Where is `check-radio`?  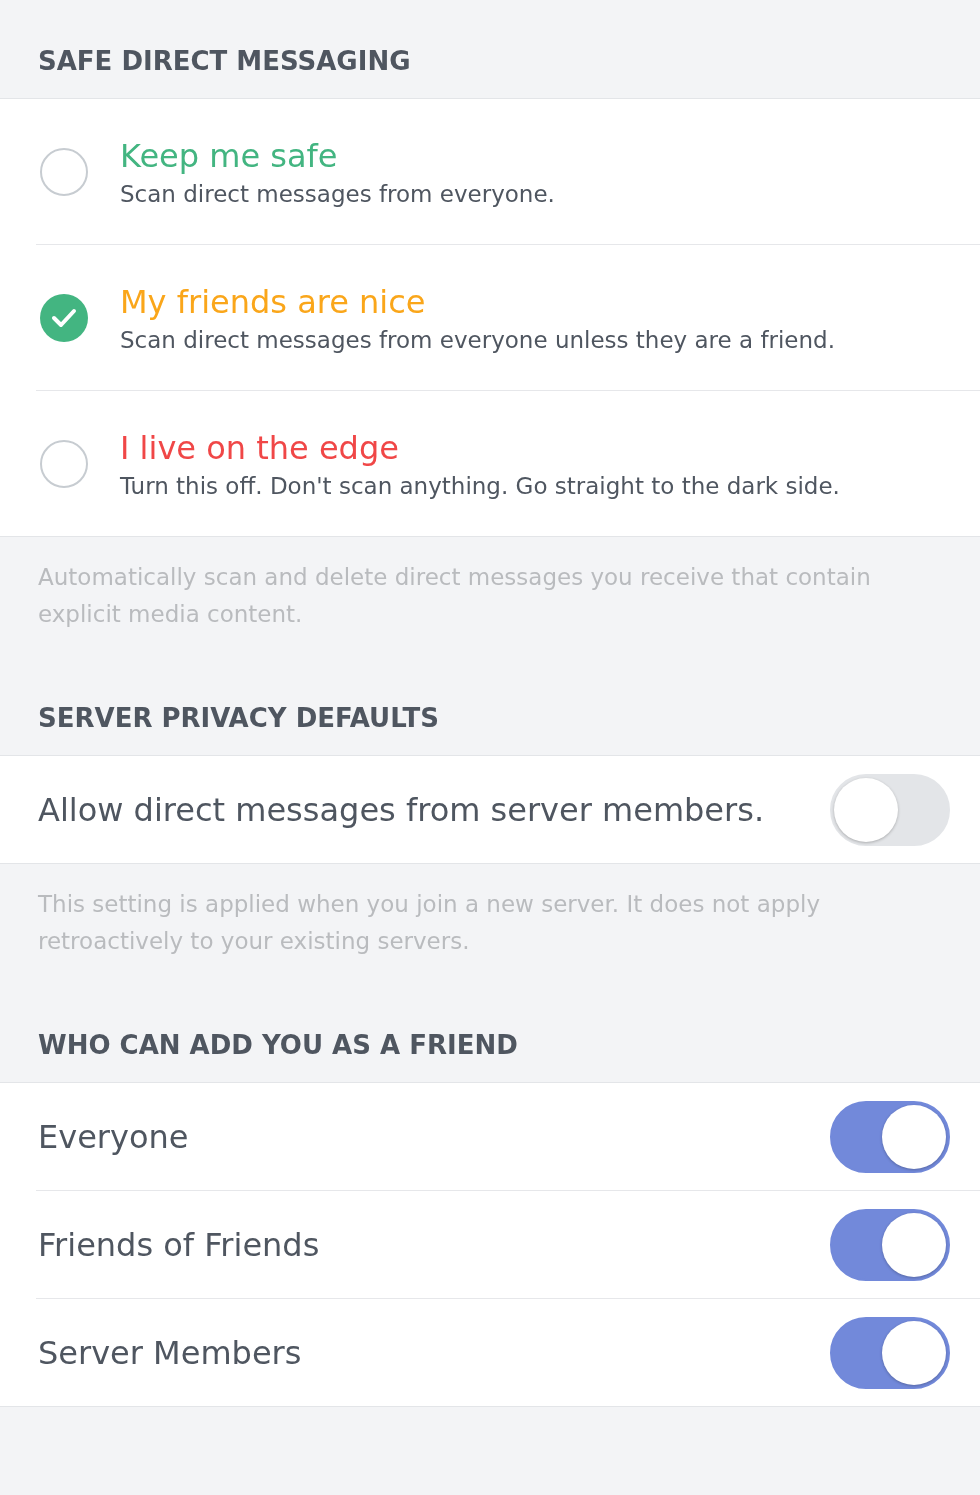 check-radio is located at coordinates (64, 317).